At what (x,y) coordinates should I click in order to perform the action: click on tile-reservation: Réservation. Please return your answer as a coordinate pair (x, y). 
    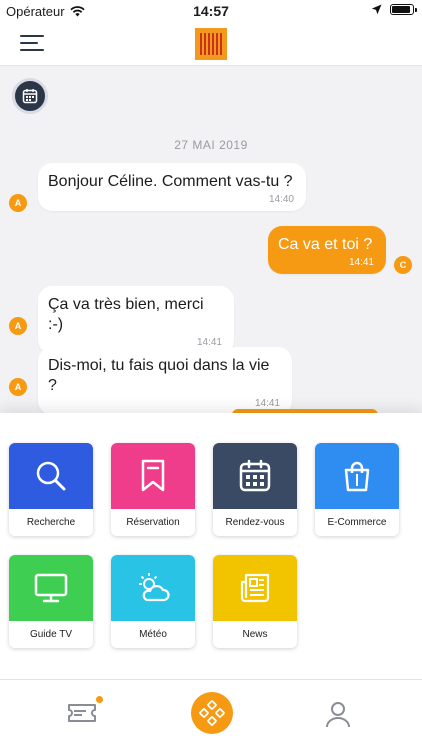
    Looking at the image, I should click on (153, 489).